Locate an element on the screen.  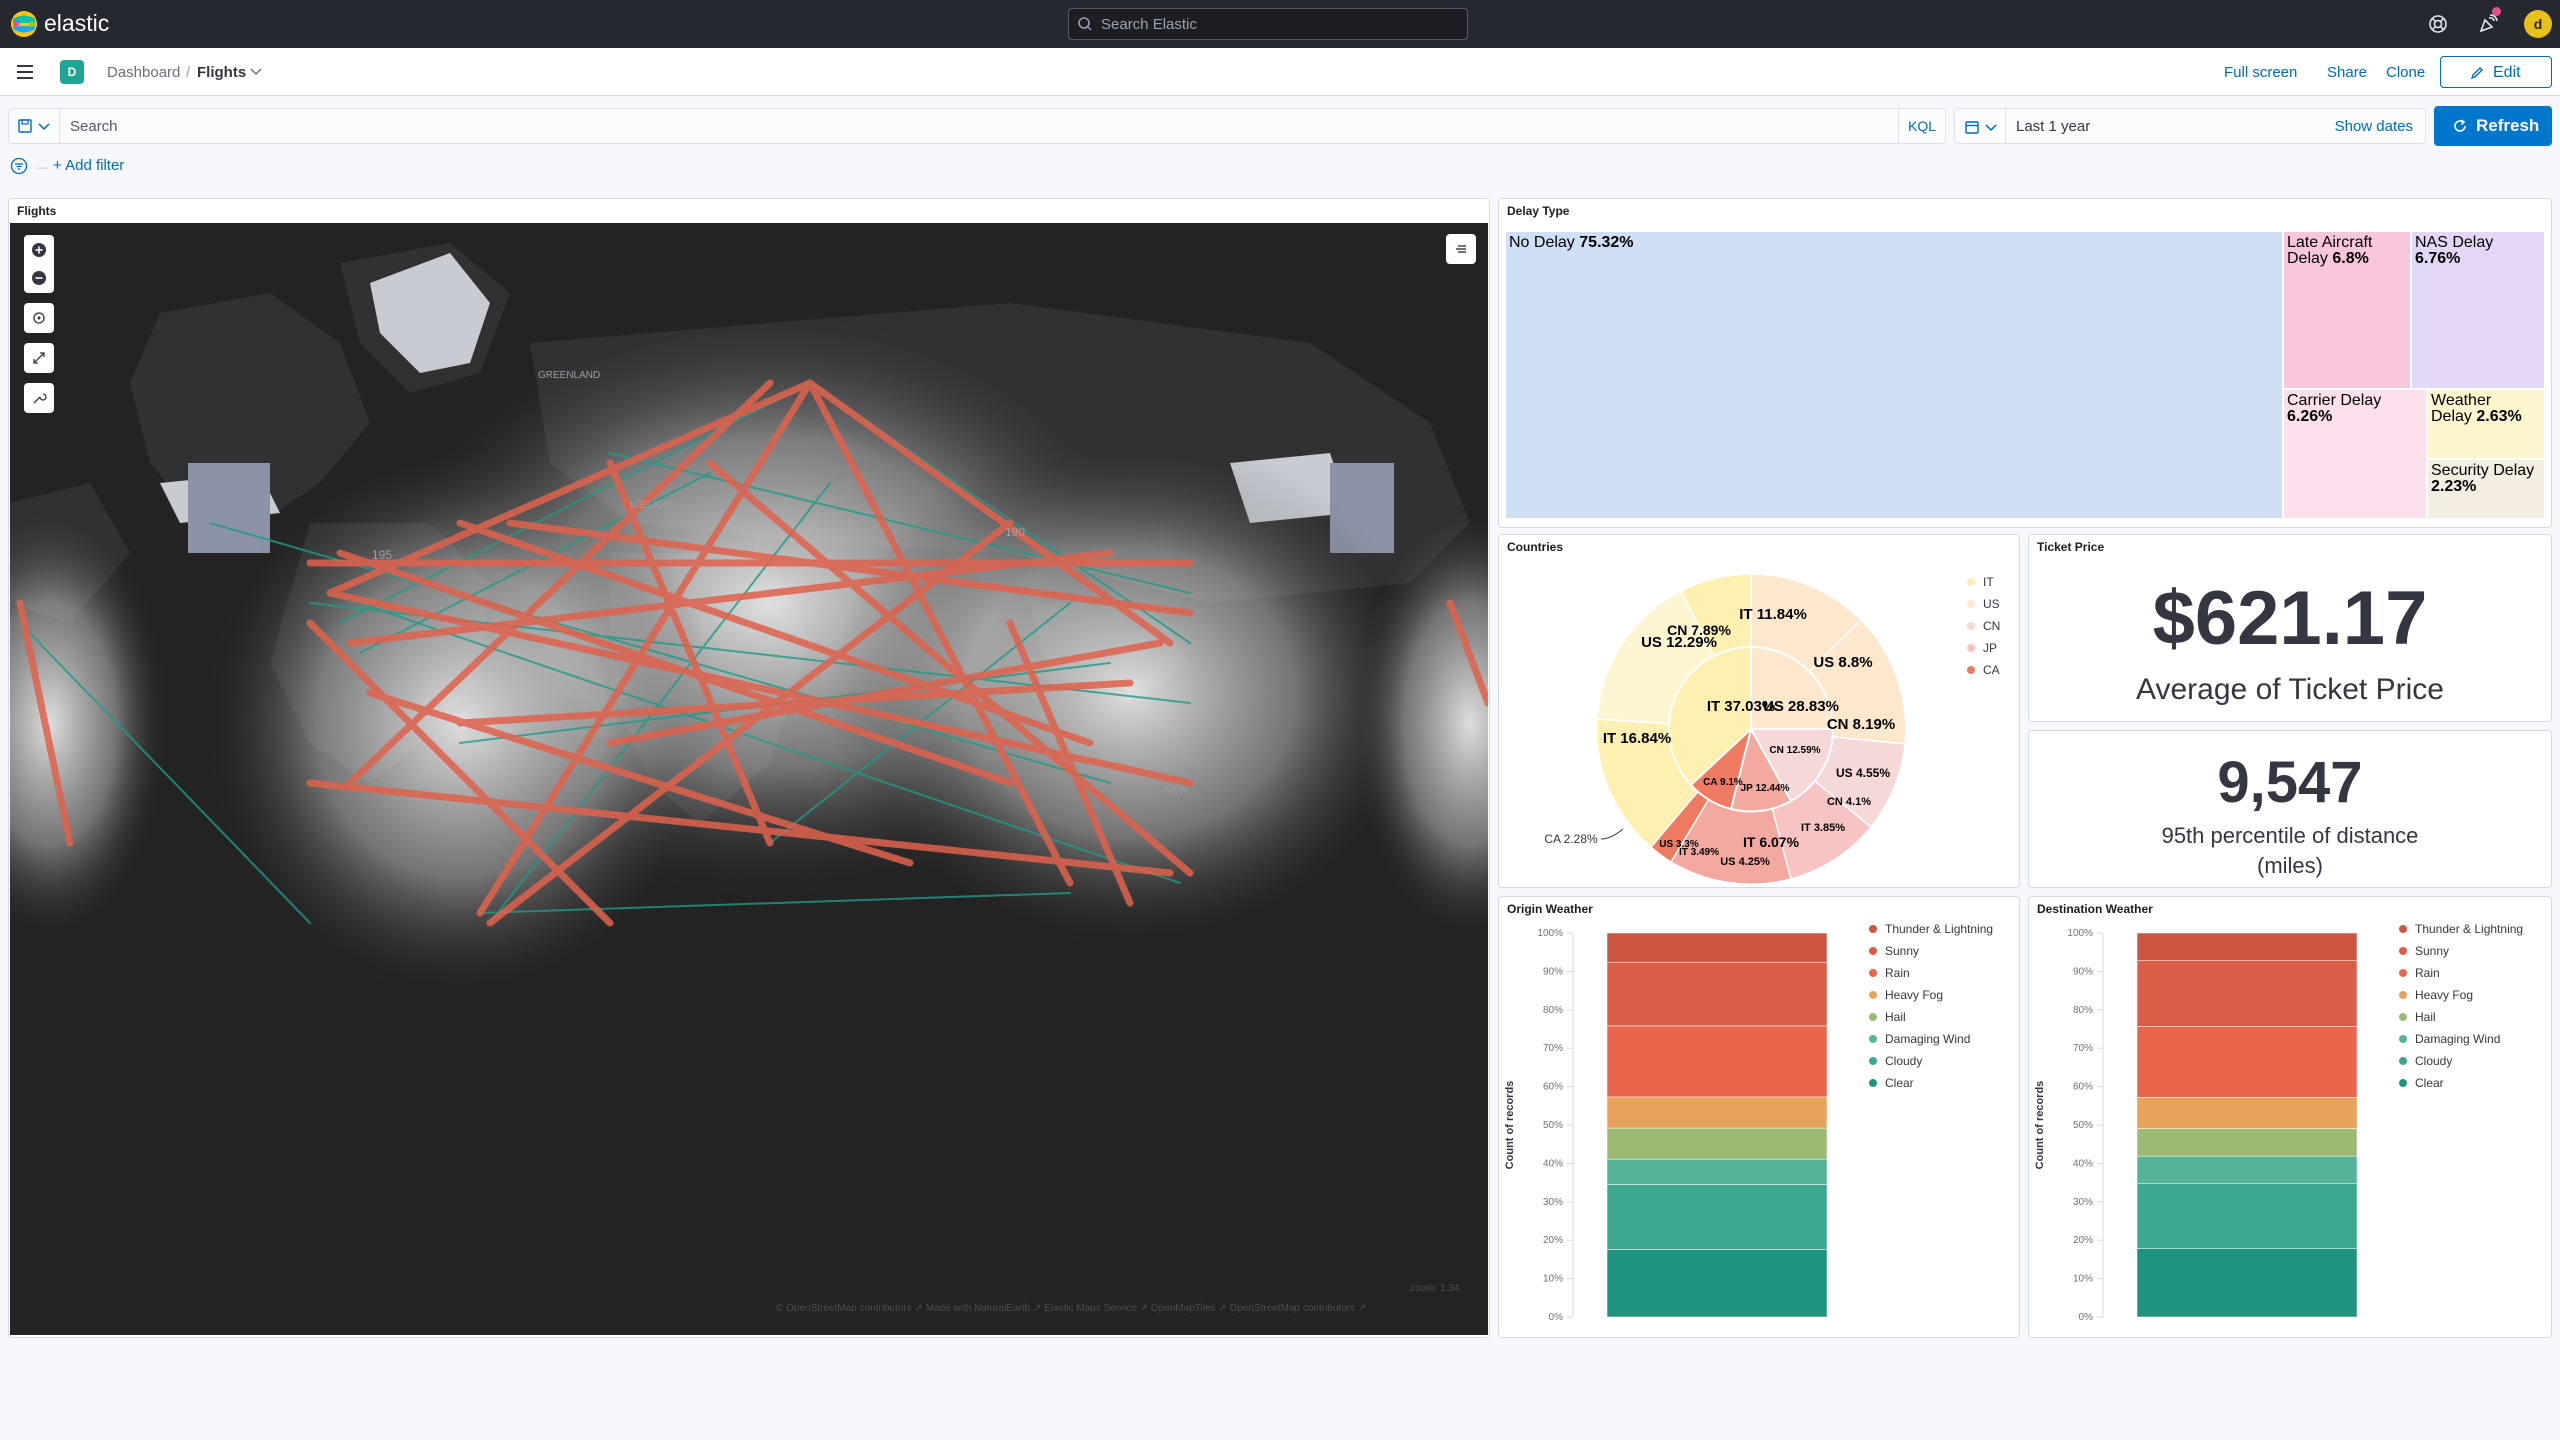
query-input: Search is located at coordinates (982, 126).